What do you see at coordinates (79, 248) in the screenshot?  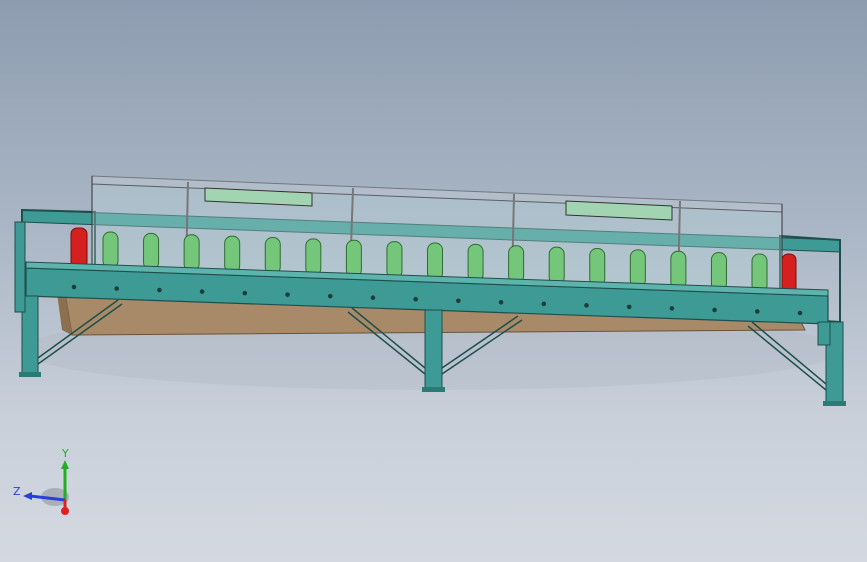 I see `left-end-cap` at bounding box center [79, 248].